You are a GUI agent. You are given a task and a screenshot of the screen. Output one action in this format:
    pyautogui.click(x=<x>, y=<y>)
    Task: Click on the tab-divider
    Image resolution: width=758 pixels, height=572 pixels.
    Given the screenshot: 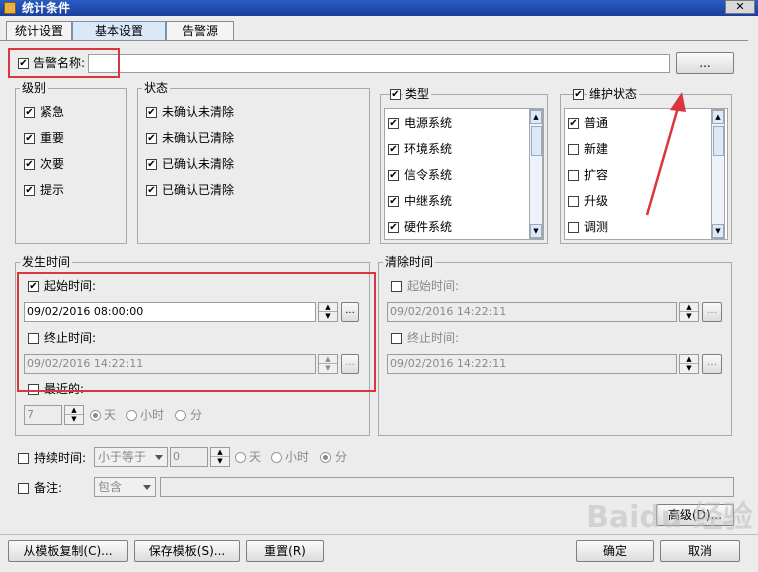 What is the action you would take?
    pyautogui.click(x=374, y=40)
    